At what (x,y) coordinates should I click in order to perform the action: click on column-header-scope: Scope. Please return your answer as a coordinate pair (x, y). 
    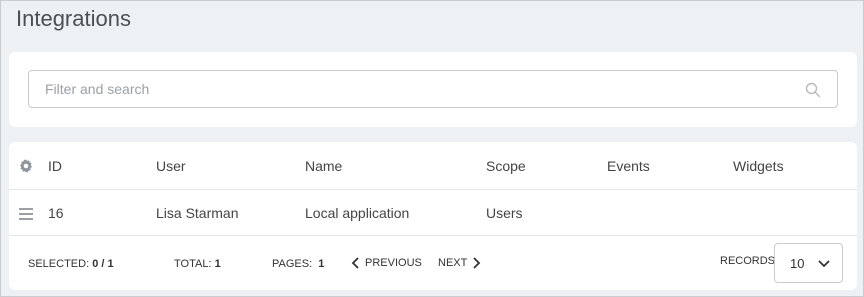
    Looking at the image, I should click on (506, 166).